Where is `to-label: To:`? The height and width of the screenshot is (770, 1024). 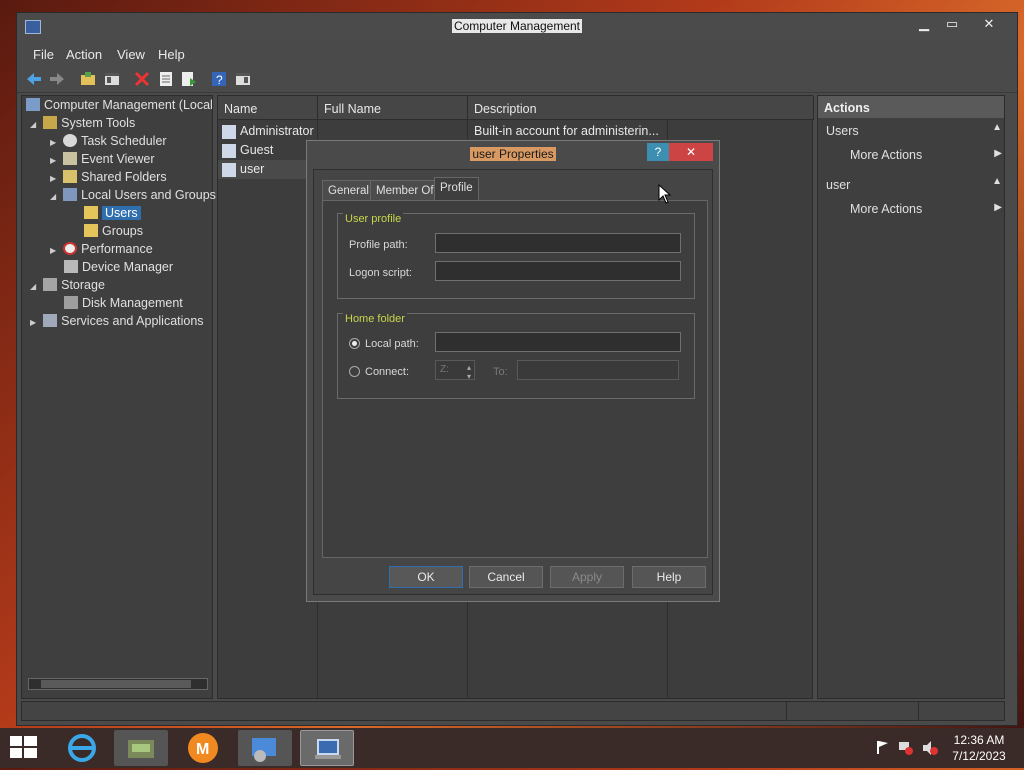 to-label: To: is located at coordinates (500, 372).